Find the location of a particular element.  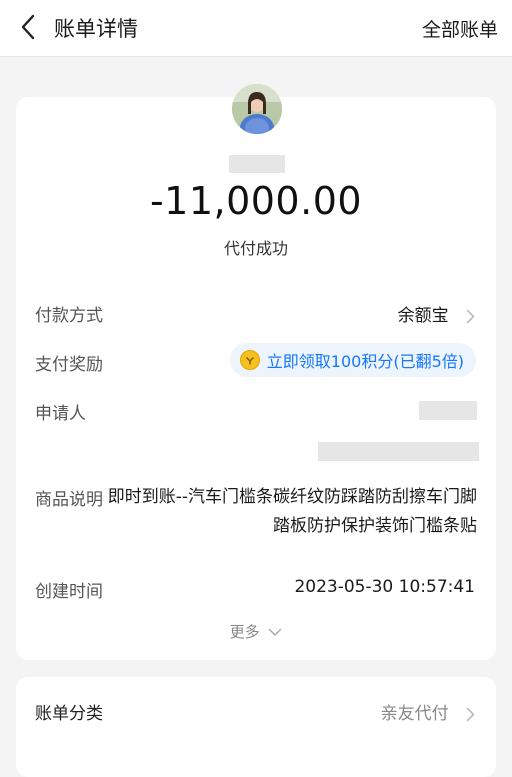

payment-method-value: 余额宝 is located at coordinates (423, 316).